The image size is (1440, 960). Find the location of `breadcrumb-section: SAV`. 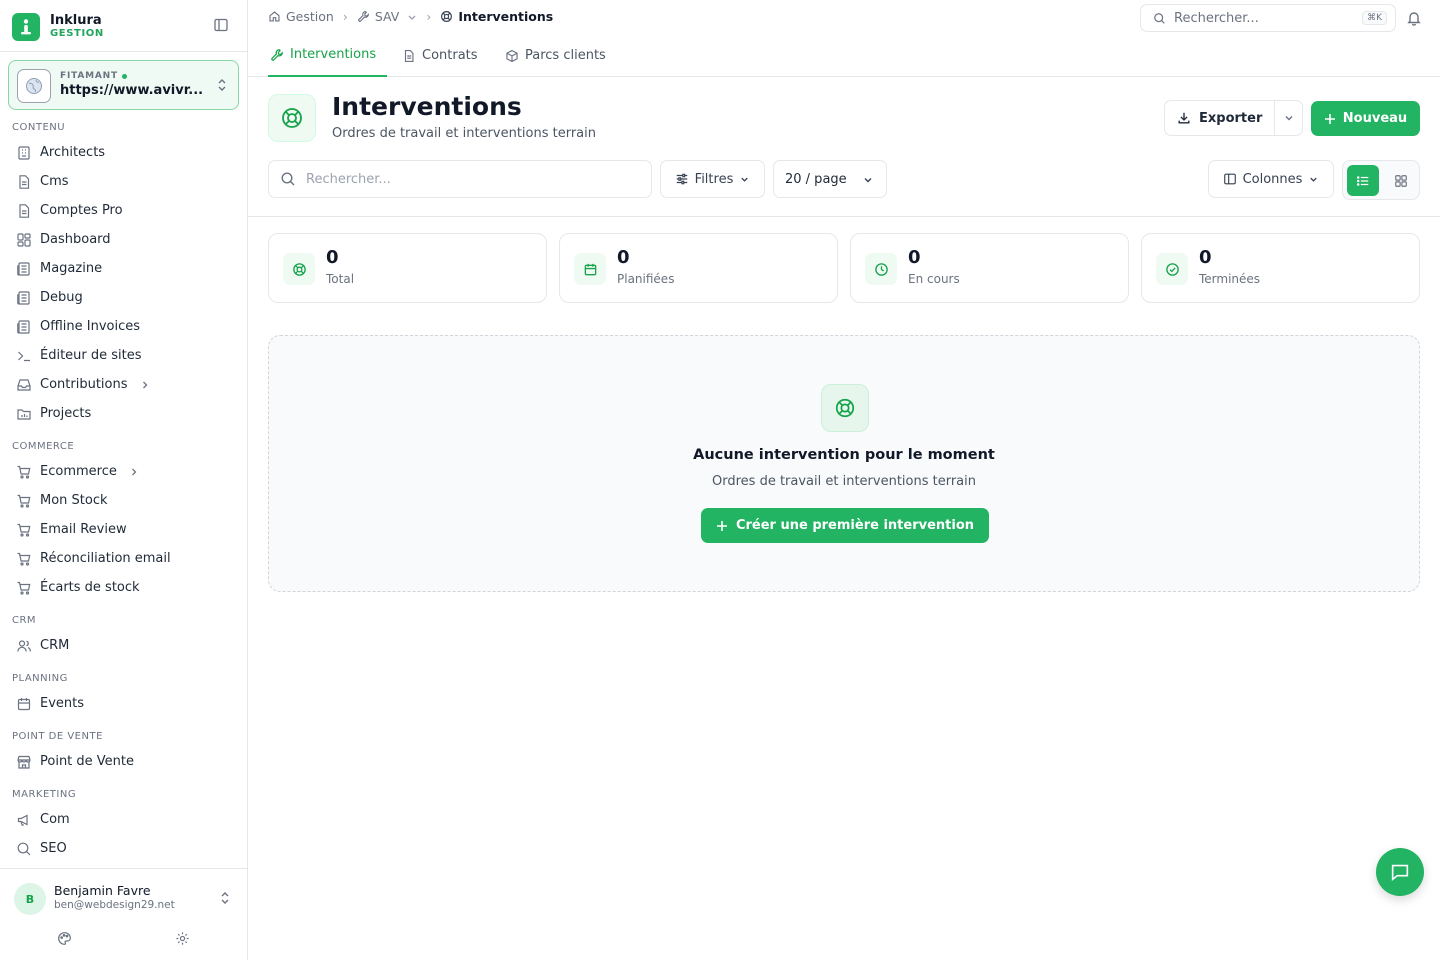

breadcrumb-section: SAV is located at coordinates (387, 16).